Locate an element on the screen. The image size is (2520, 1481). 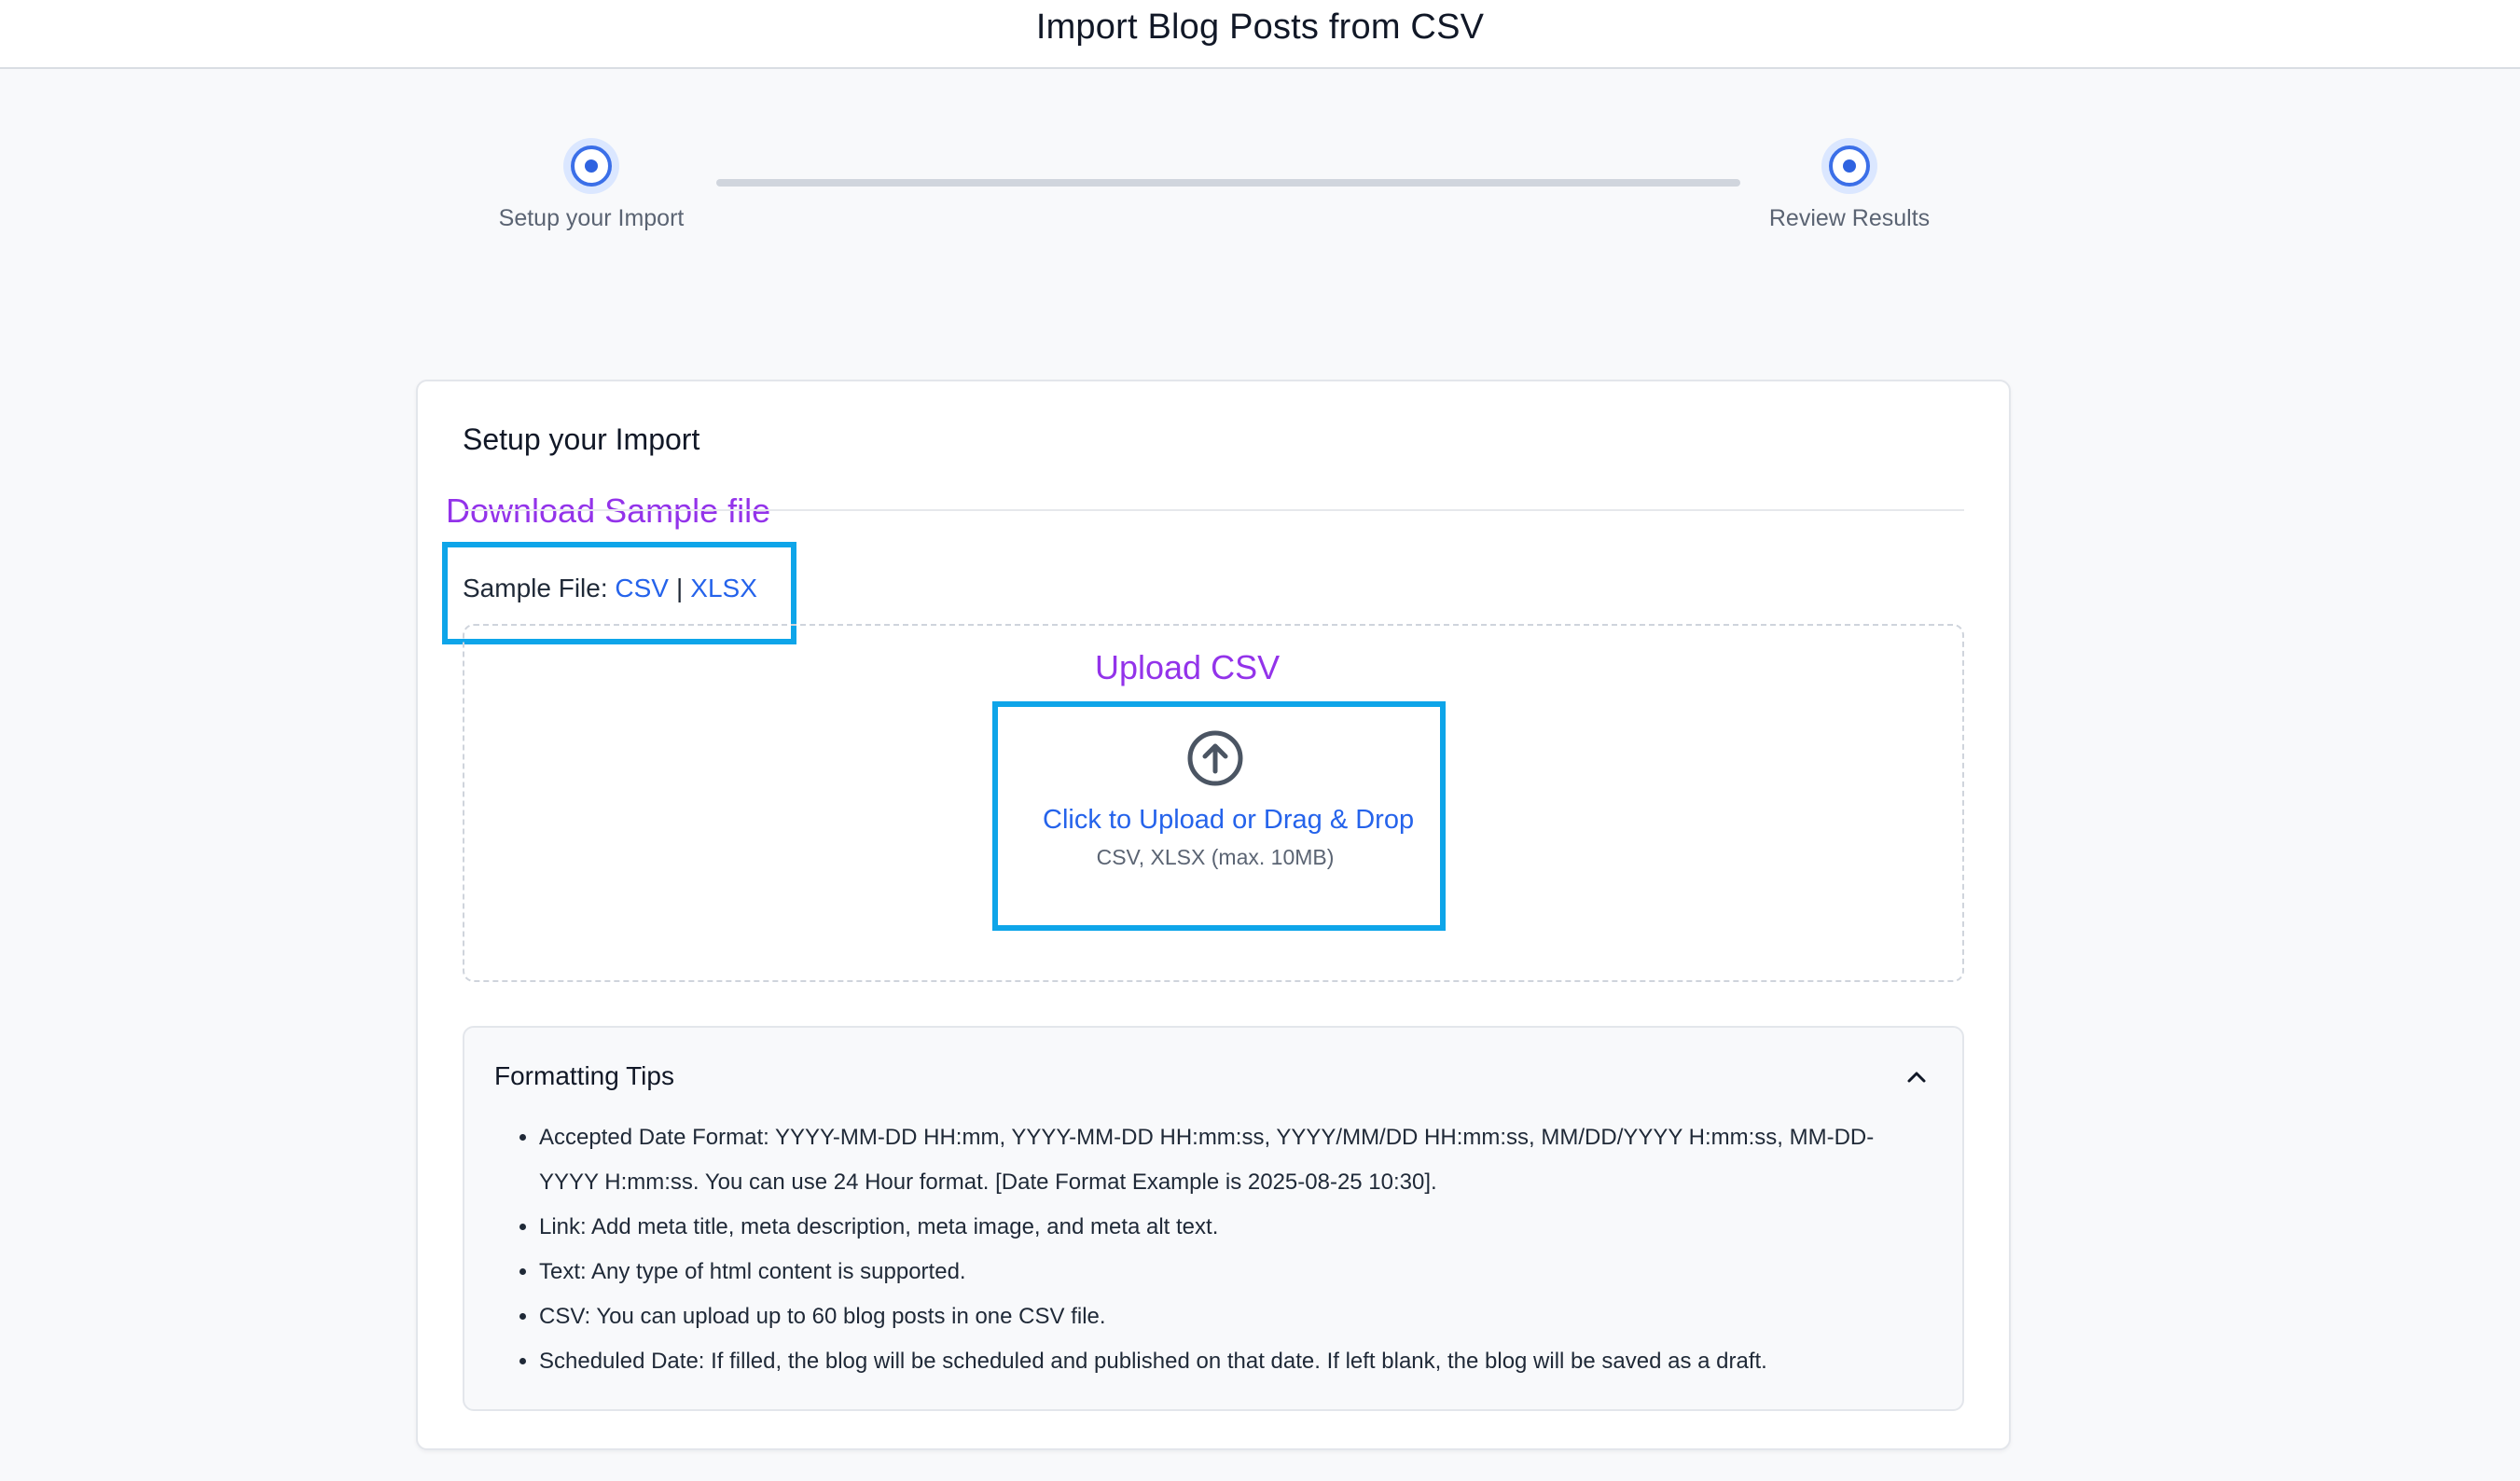
annotation-download-sample: Download Sample file is located at coordinates (608, 510).